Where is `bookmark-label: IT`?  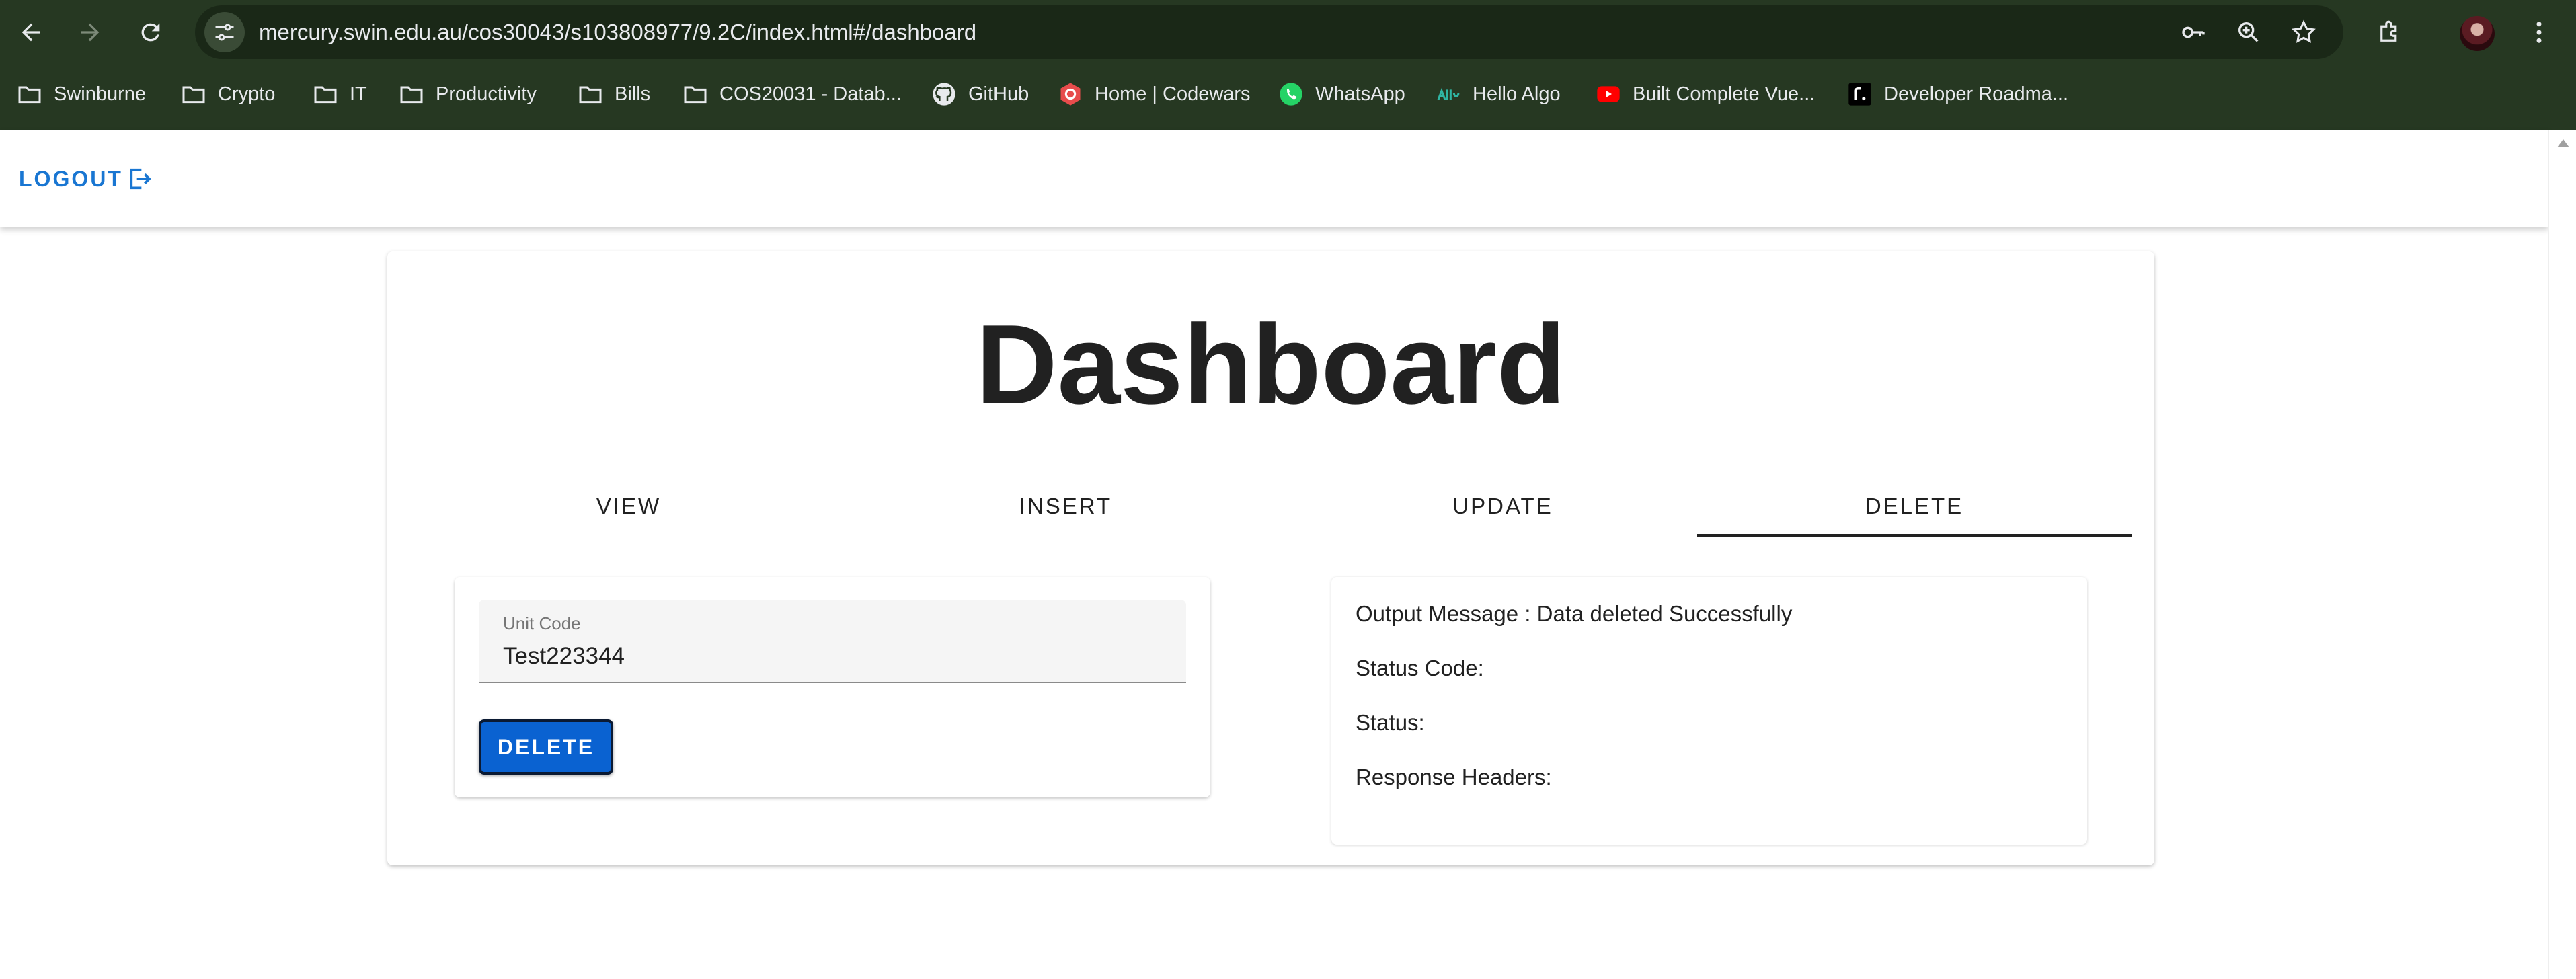 bookmark-label: IT is located at coordinates (358, 94).